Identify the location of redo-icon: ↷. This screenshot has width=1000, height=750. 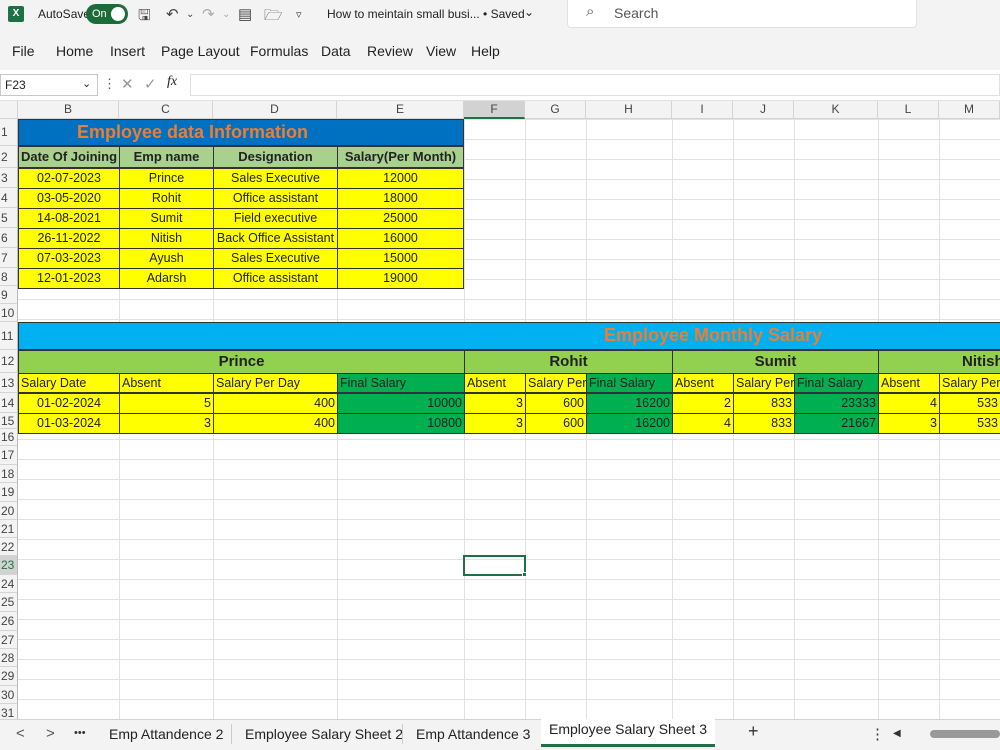
(208, 14).